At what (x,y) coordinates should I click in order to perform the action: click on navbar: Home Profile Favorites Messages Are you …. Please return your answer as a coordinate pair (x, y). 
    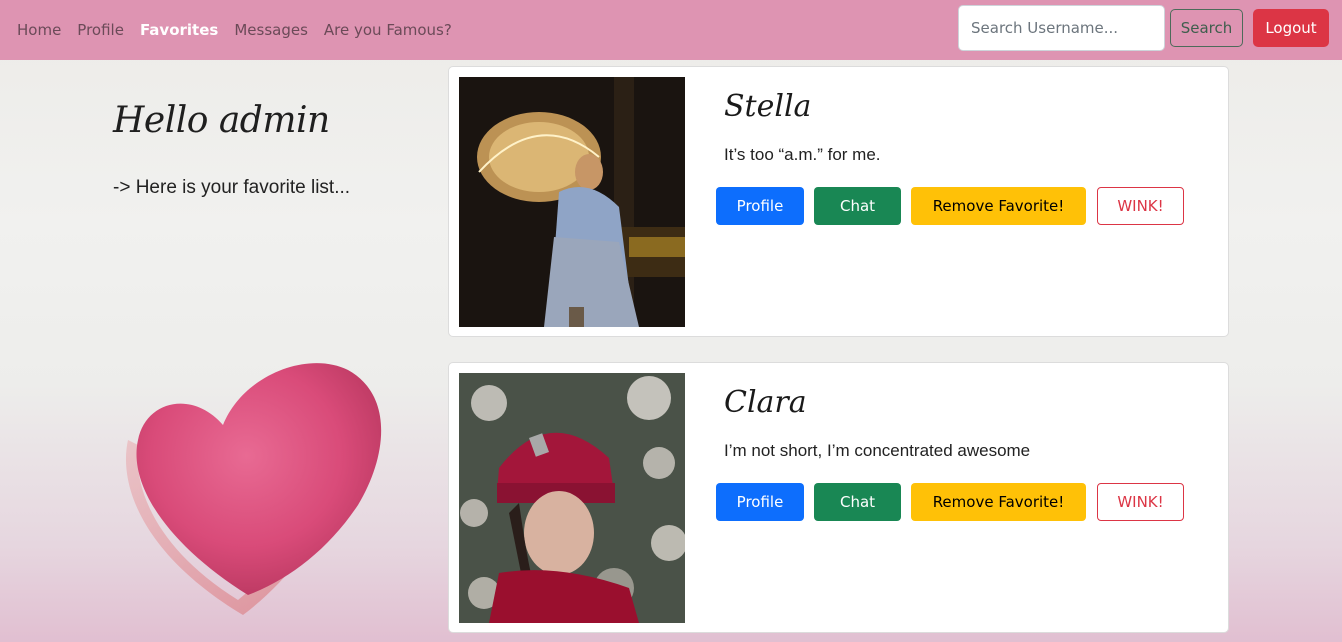
    Looking at the image, I should click on (671, 30).